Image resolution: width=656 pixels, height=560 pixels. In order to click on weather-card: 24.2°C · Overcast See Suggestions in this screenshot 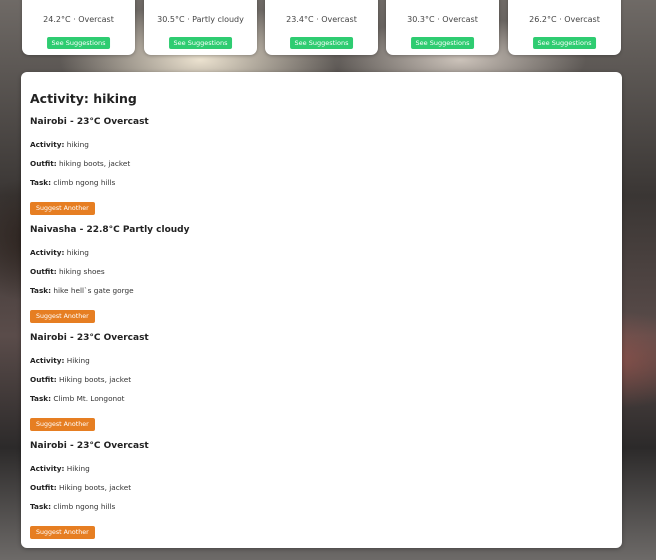, I will do `click(78, 27)`.